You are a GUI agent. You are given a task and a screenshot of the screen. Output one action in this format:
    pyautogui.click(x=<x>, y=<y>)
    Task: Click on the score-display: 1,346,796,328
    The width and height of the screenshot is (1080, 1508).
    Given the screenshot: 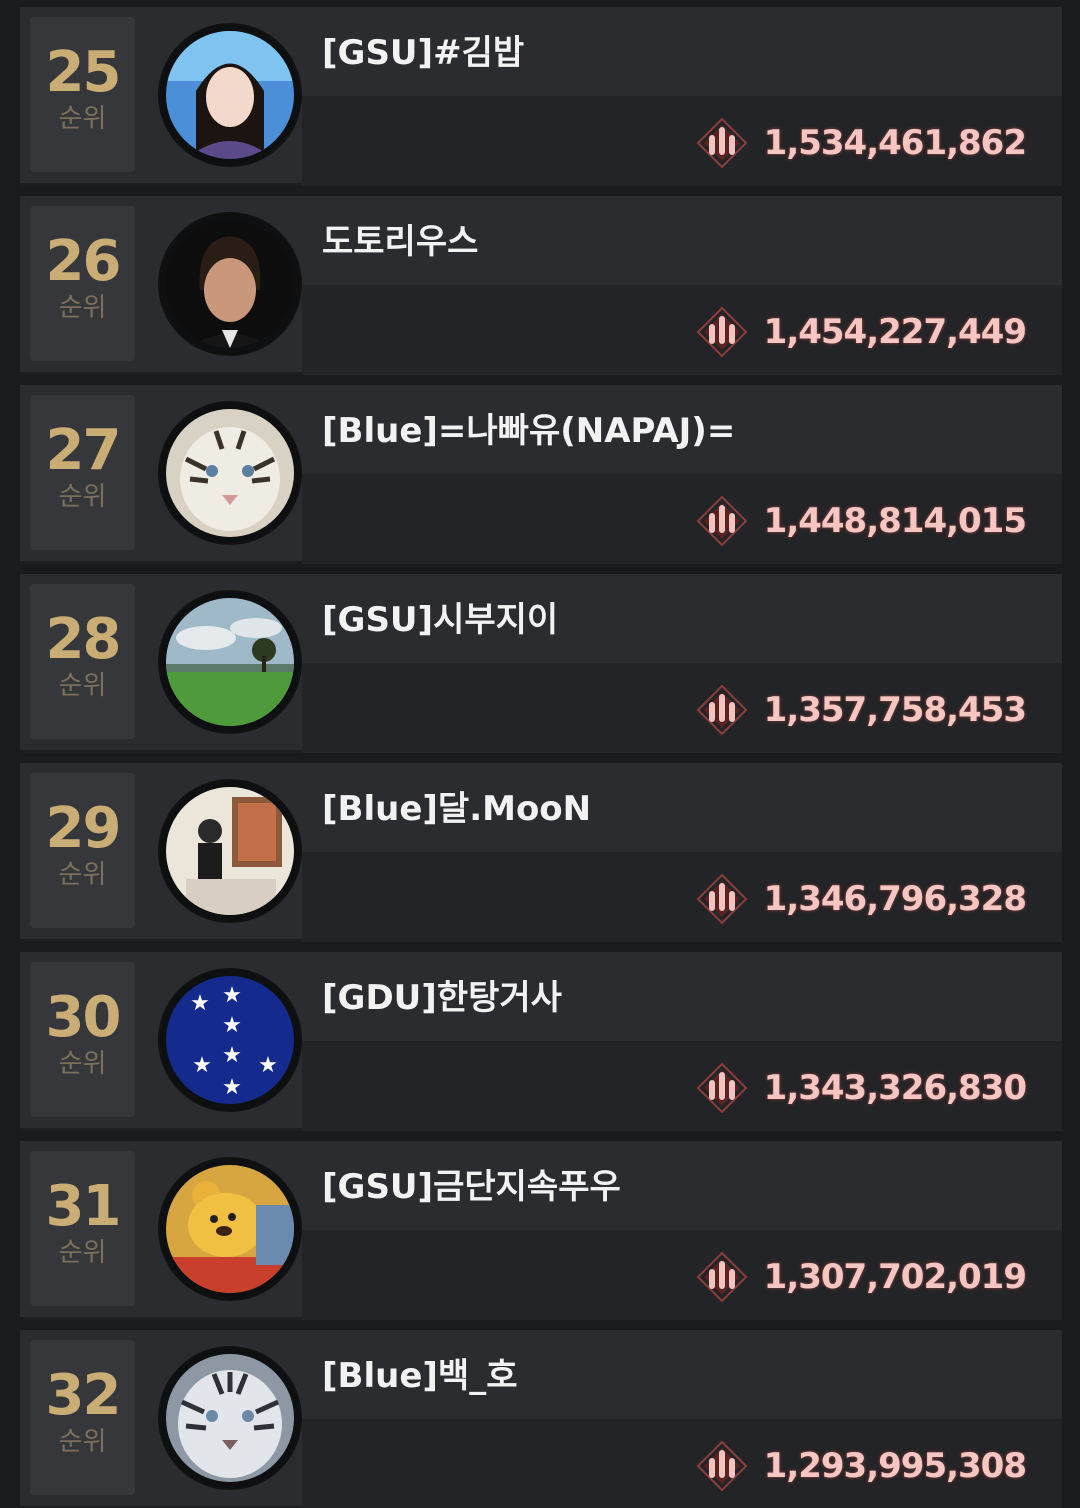 What is the action you would take?
    pyautogui.click(x=860, y=899)
    